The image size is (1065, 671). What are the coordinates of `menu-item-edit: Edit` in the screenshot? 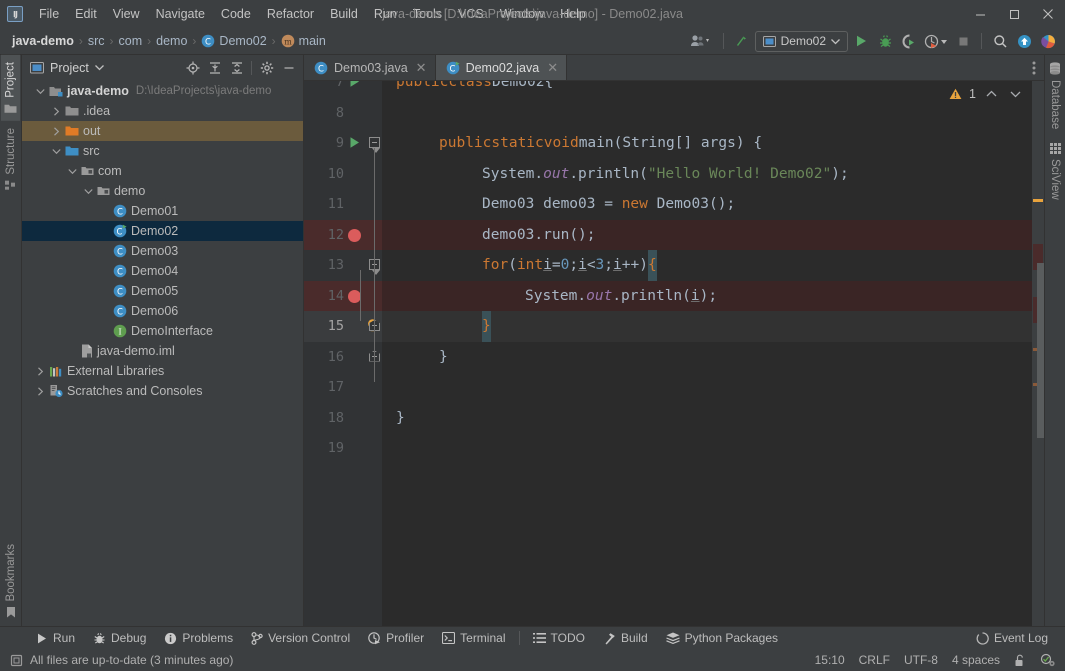 It's located at (86, 14).